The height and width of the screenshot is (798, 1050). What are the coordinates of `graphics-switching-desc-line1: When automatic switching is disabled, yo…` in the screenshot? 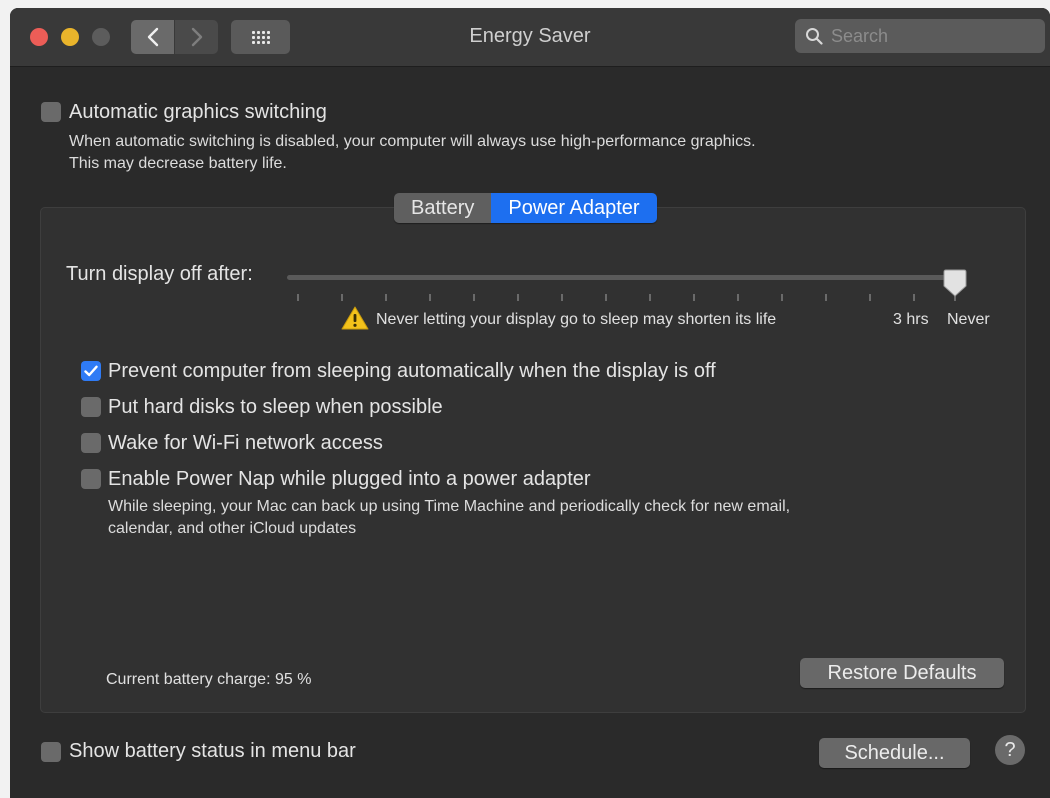 It's located at (412, 141).